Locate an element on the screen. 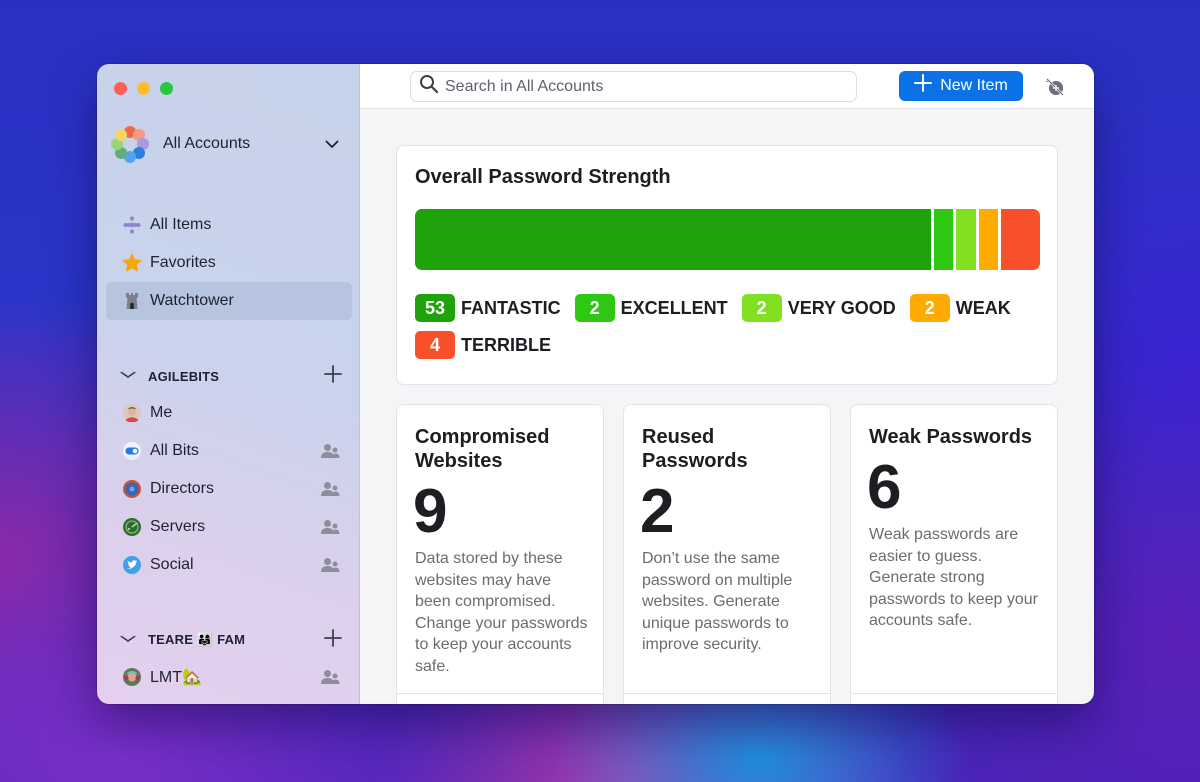 The height and width of the screenshot is (782, 1200). strength-segment-very-good is located at coordinates (966, 239).